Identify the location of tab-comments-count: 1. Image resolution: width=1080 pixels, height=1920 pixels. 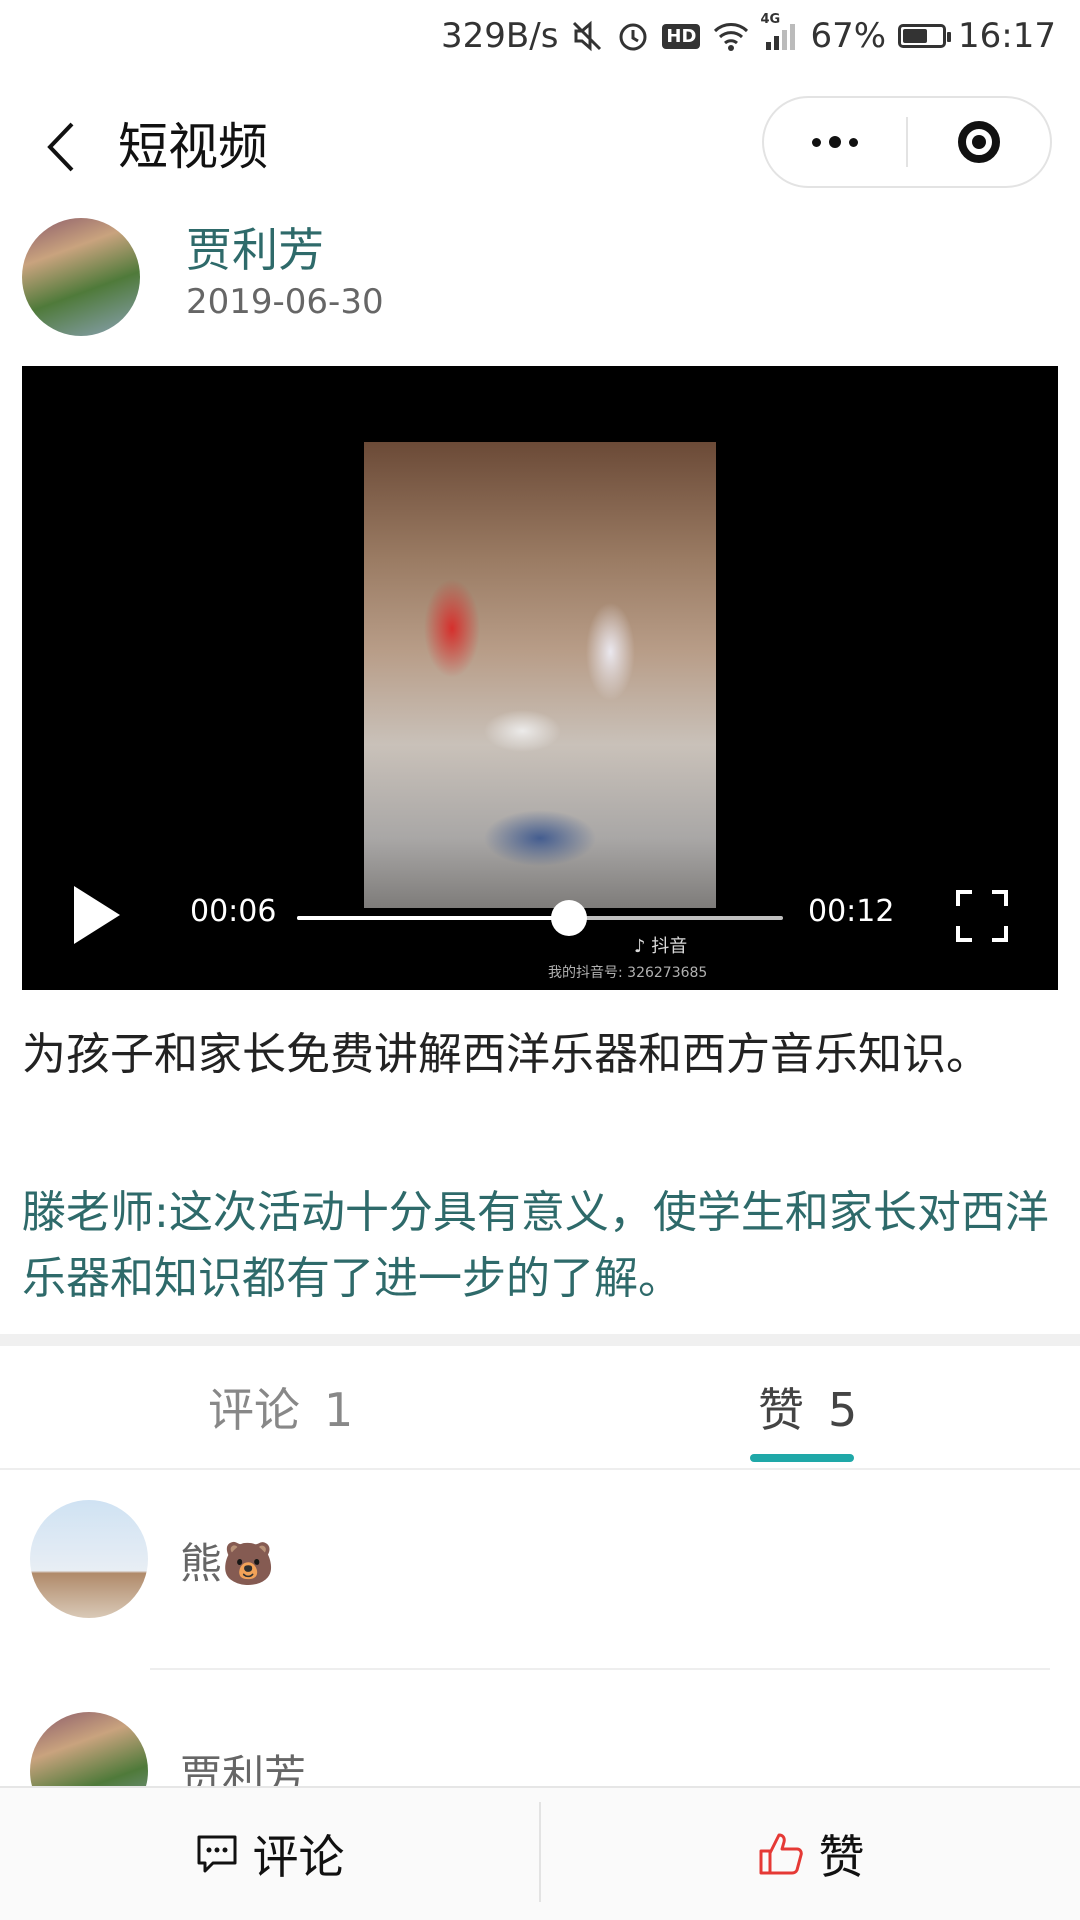
(339, 1410).